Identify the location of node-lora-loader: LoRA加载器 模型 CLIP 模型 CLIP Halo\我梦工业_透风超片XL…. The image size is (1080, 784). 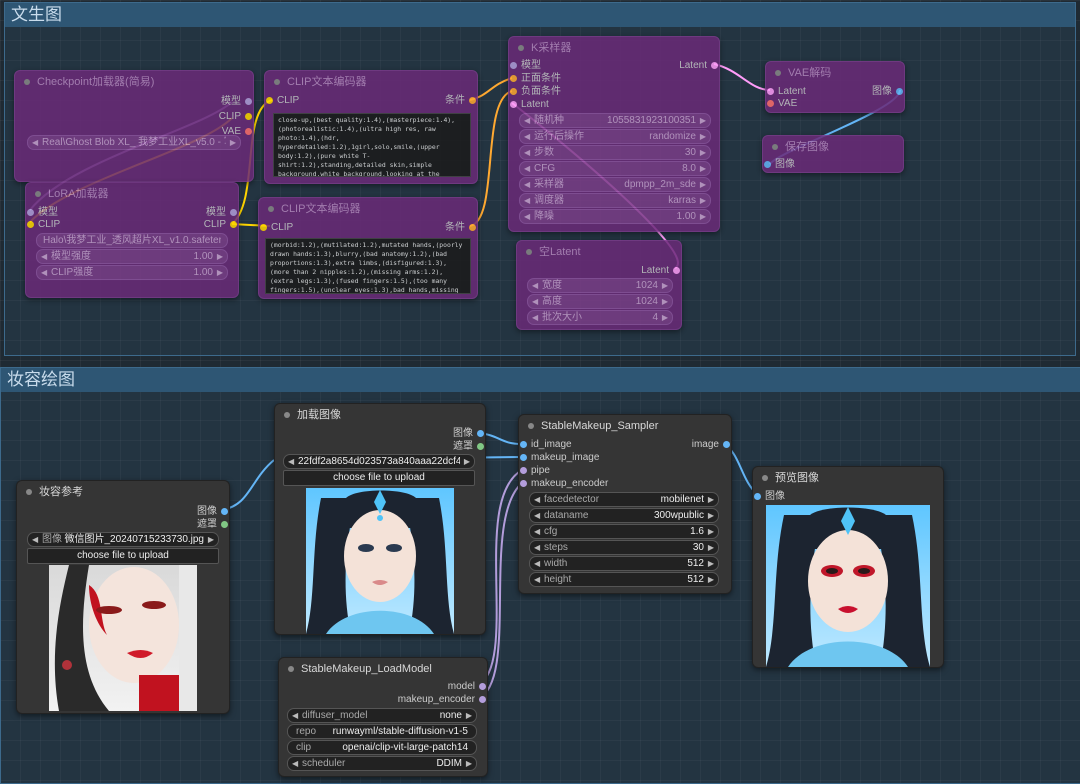
(132, 240).